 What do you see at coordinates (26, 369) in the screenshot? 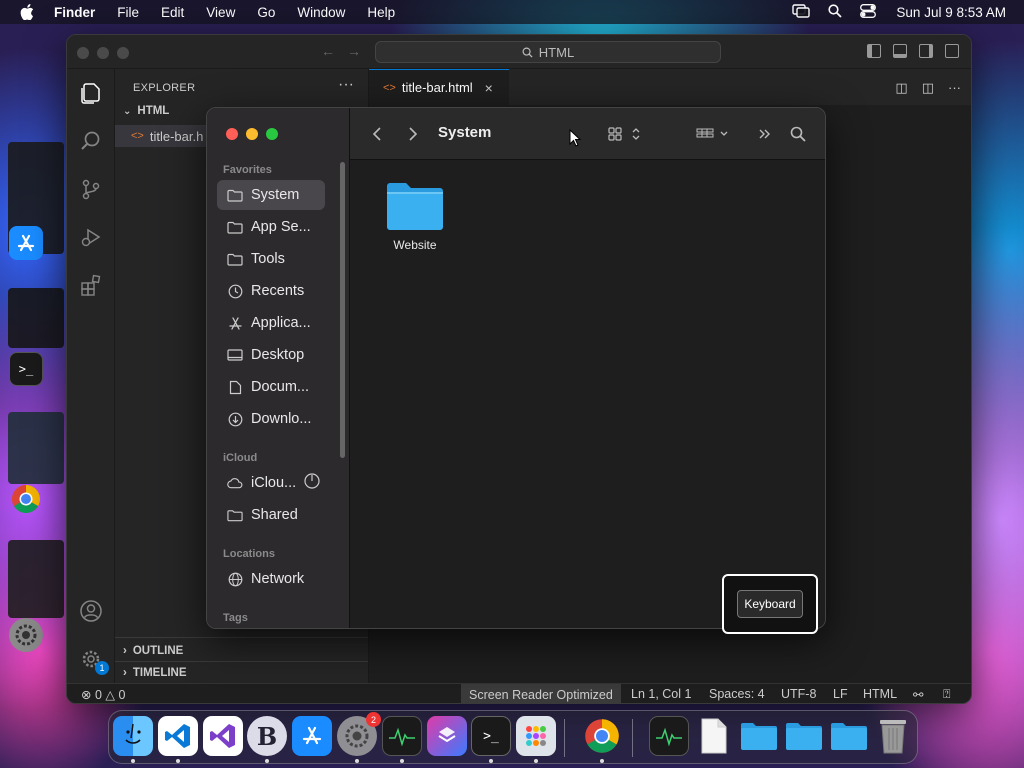
I see `terminal-stage-icon: >_` at bounding box center [26, 369].